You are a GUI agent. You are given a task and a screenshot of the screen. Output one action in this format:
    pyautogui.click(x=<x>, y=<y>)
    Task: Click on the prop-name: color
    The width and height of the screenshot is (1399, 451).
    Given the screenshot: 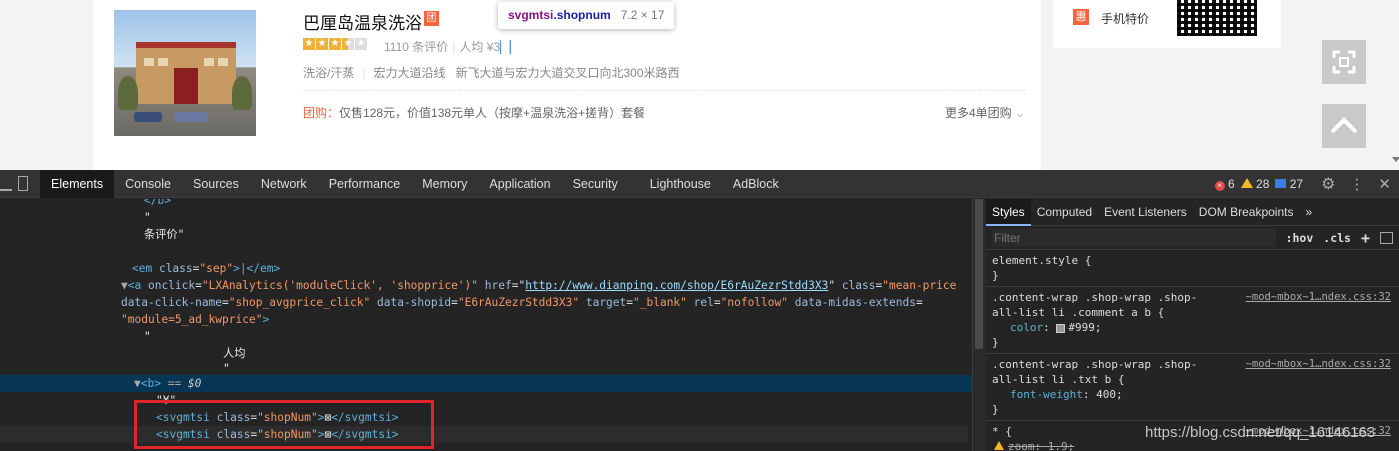 What is the action you would take?
    pyautogui.click(x=1027, y=327)
    